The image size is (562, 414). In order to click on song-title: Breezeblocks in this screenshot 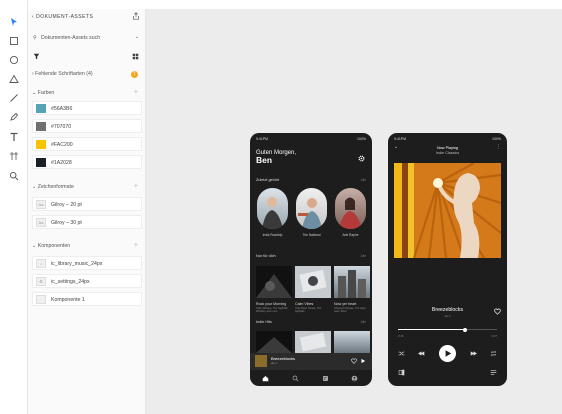, I will do `click(447, 310)`.